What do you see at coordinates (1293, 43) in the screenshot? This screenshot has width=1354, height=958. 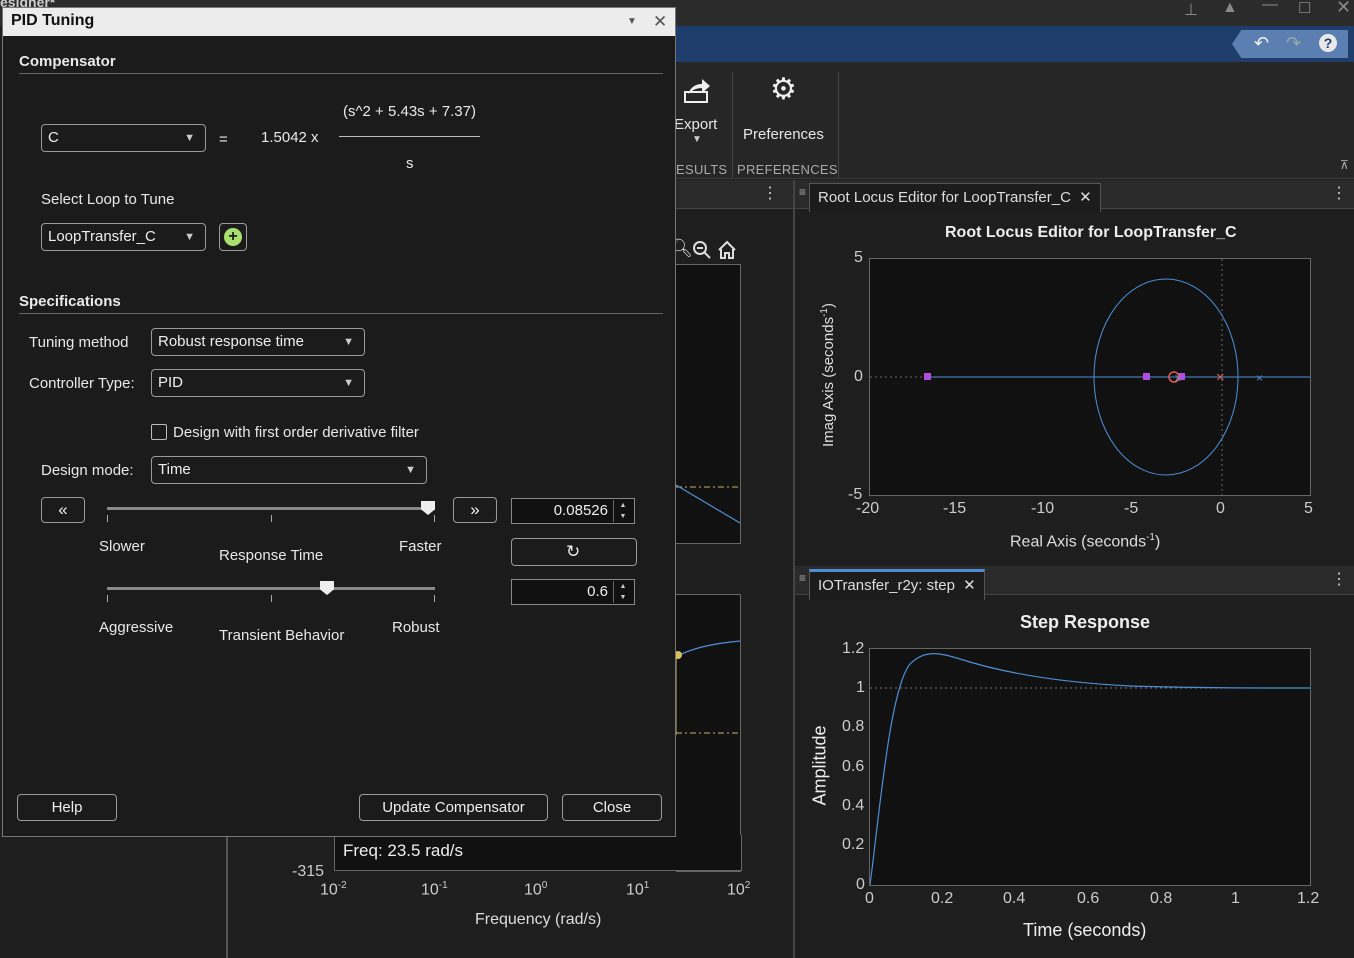 I see `redo-icon: ↷` at bounding box center [1293, 43].